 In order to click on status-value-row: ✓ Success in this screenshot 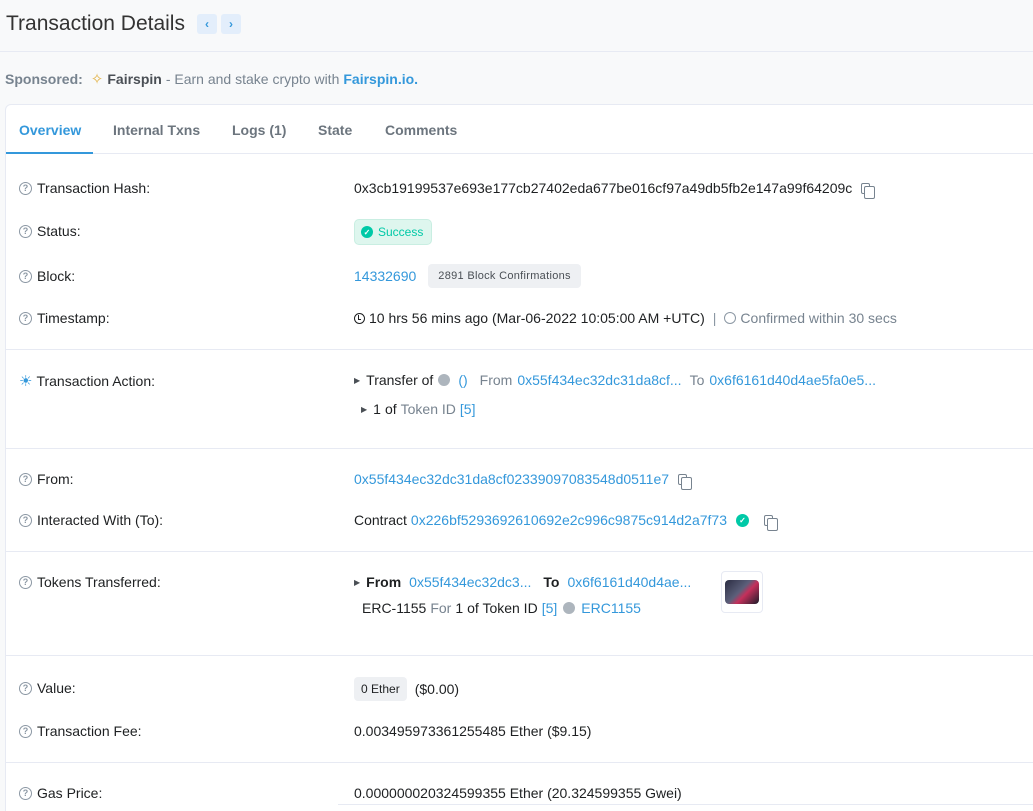, I will do `click(393, 232)`.